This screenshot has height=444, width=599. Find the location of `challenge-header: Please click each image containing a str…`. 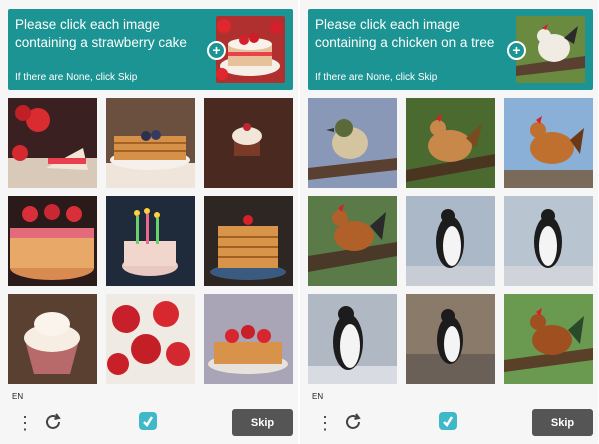

challenge-header: Please click each image containing a str… is located at coordinates (150, 49).